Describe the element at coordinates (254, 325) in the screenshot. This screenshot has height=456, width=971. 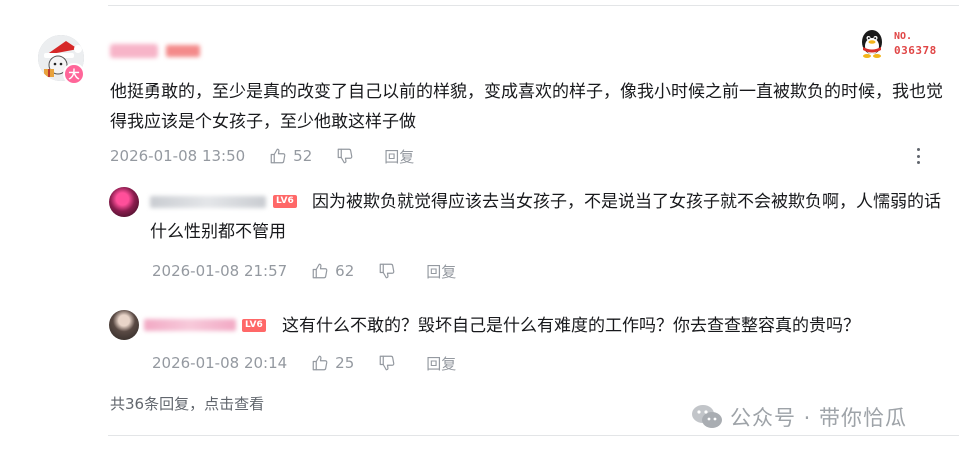
I see `reply-level-badge: LV6` at that location.